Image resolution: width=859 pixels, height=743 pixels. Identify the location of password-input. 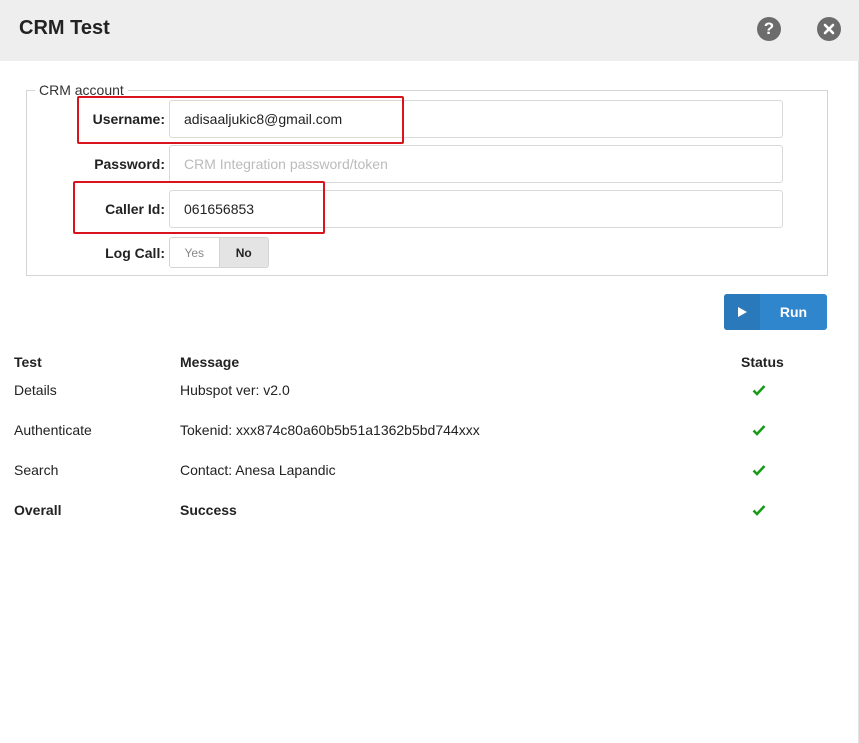
(476, 164).